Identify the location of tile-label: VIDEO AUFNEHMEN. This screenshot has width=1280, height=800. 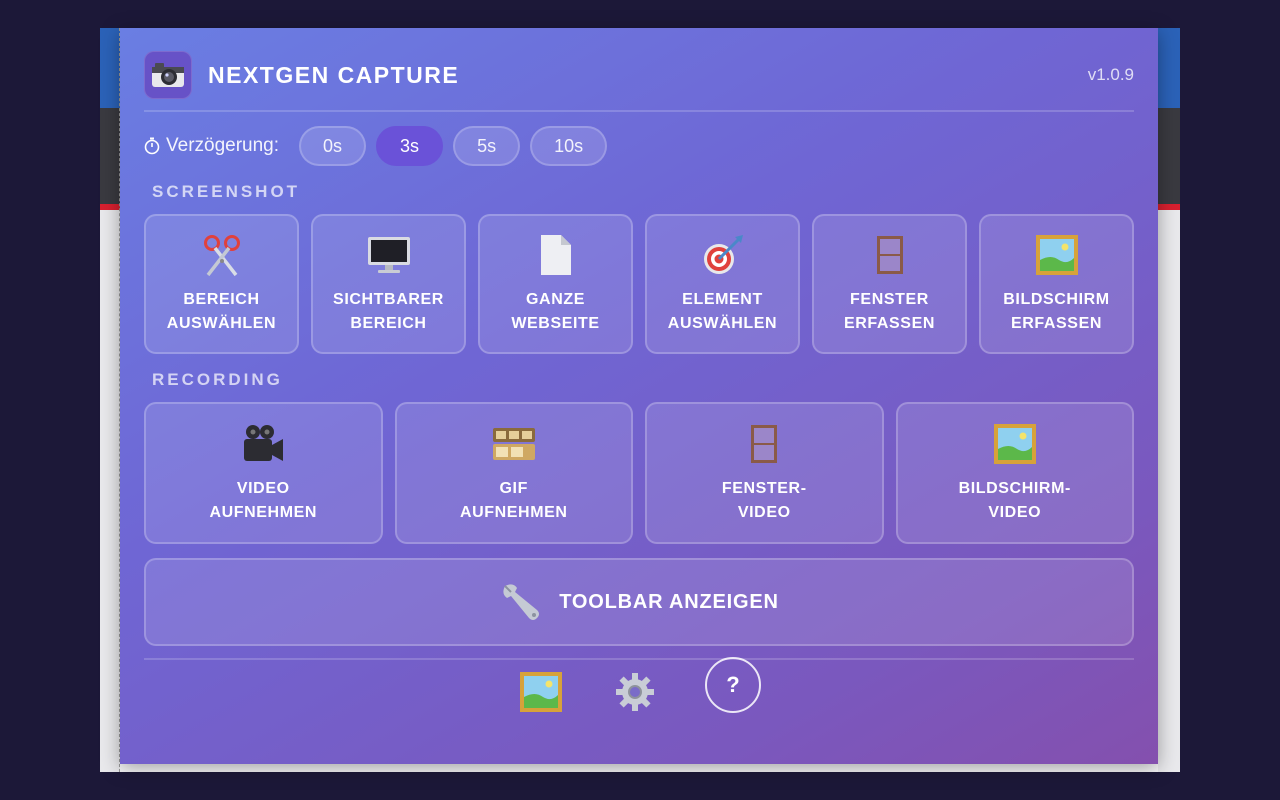
(263, 500).